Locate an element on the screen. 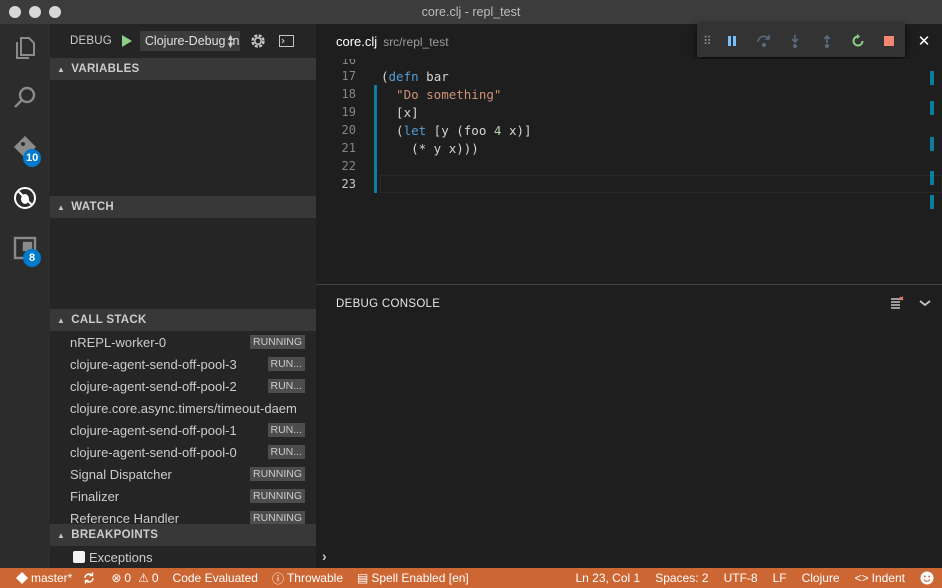 The width and height of the screenshot is (942, 588). chevron-down-icon is located at coordinates (925, 304).